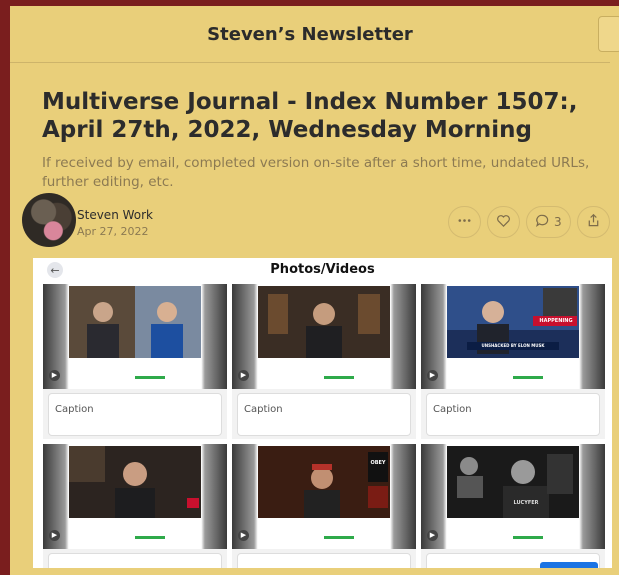  What do you see at coordinates (558, 222) in the screenshot?
I see `comment-count: 3` at bounding box center [558, 222].